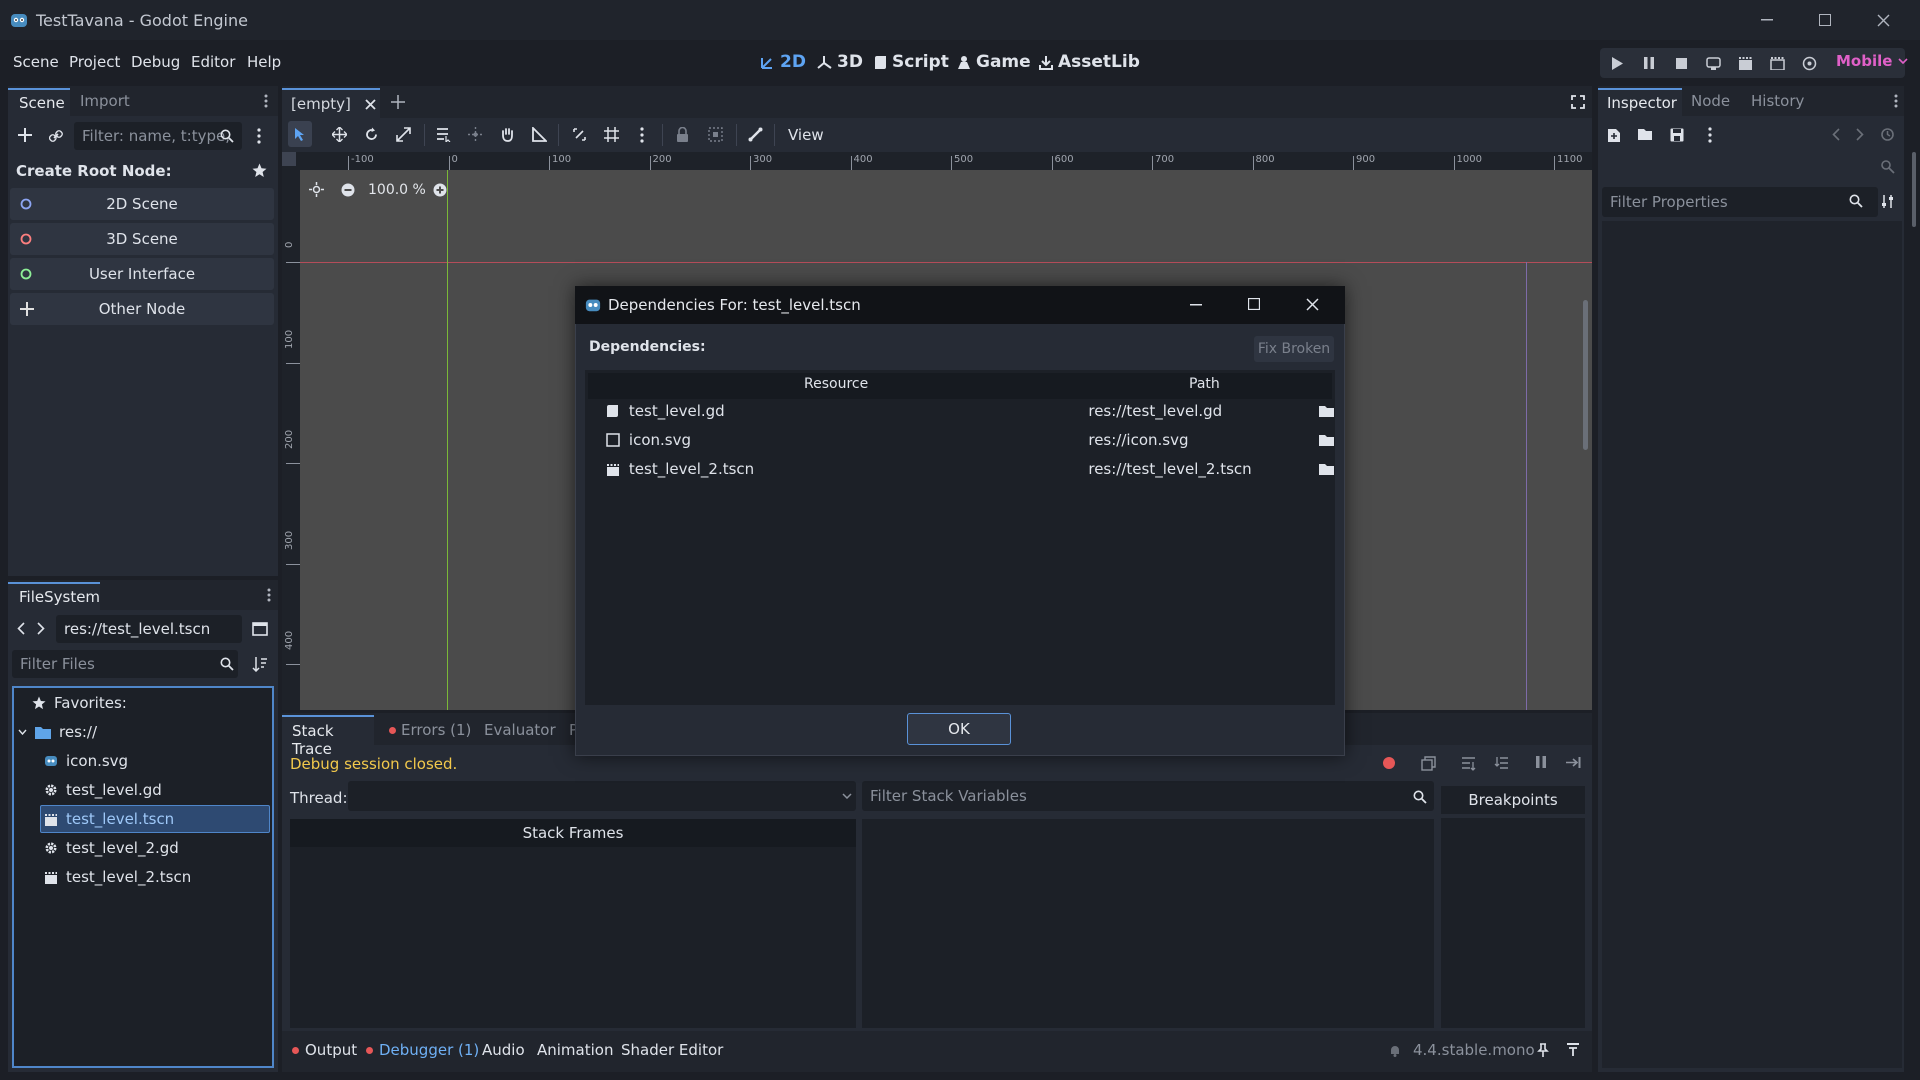 The height and width of the screenshot is (1080, 1920). Describe the element at coordinates (503, 1050) in the screenshot. I see `tab-audio: Audio` at that location.